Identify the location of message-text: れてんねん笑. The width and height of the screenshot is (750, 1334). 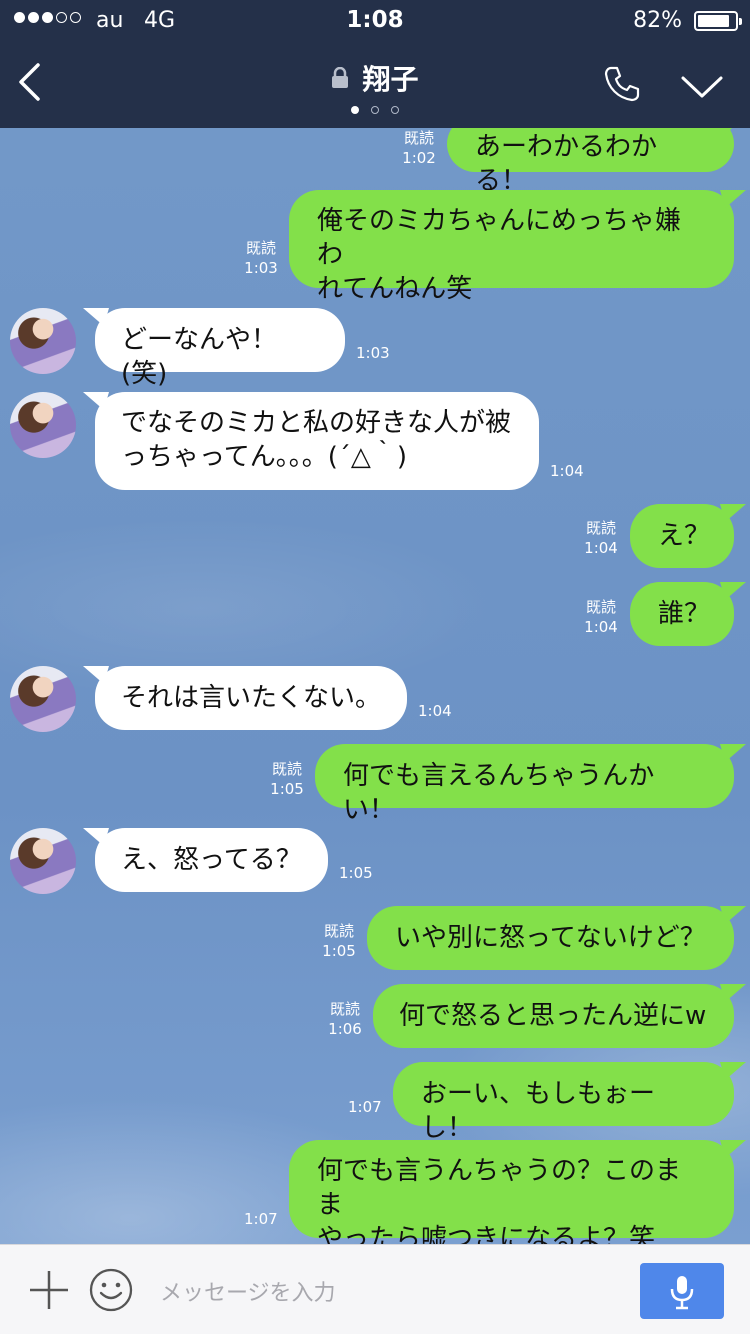
(395, 289).